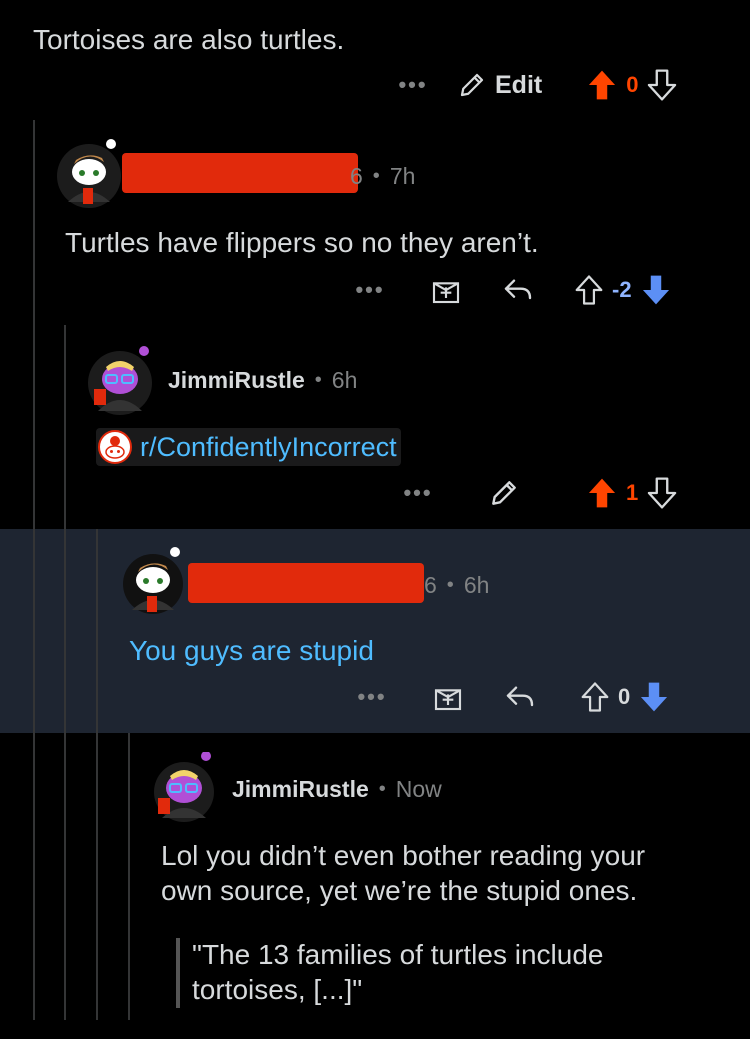 Image resolution: width=750 pixels, height=1039 pixels. Describe the element at coordinates (268, 447) in the screenshot. I see `subreddit-link-label: r/ConfidentlyIncorrect` at that location.